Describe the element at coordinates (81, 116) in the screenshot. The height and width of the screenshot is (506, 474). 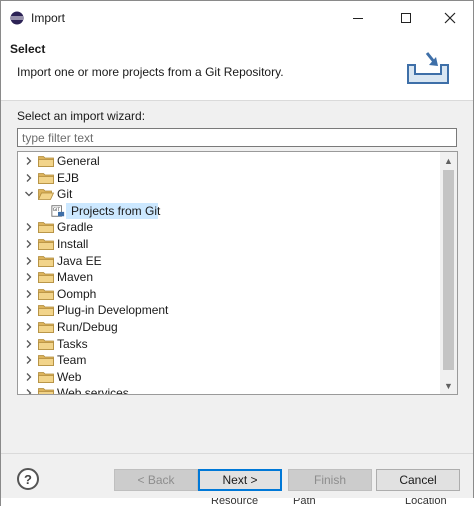
I see `wizard-label: Select an import wizard:` at that location.